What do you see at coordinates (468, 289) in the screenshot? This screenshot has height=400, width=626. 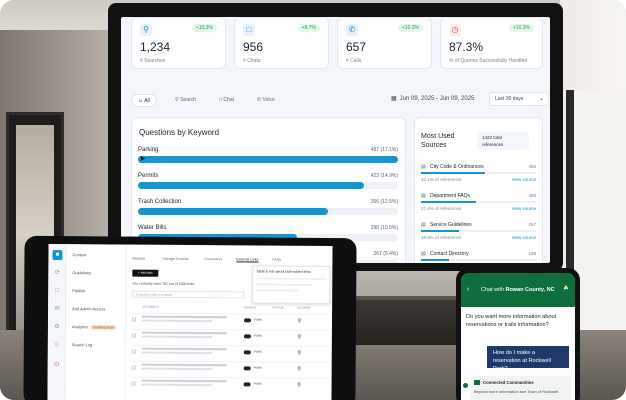 I see `back-arrow-icon: ‹` at bounding box center [468, 289].